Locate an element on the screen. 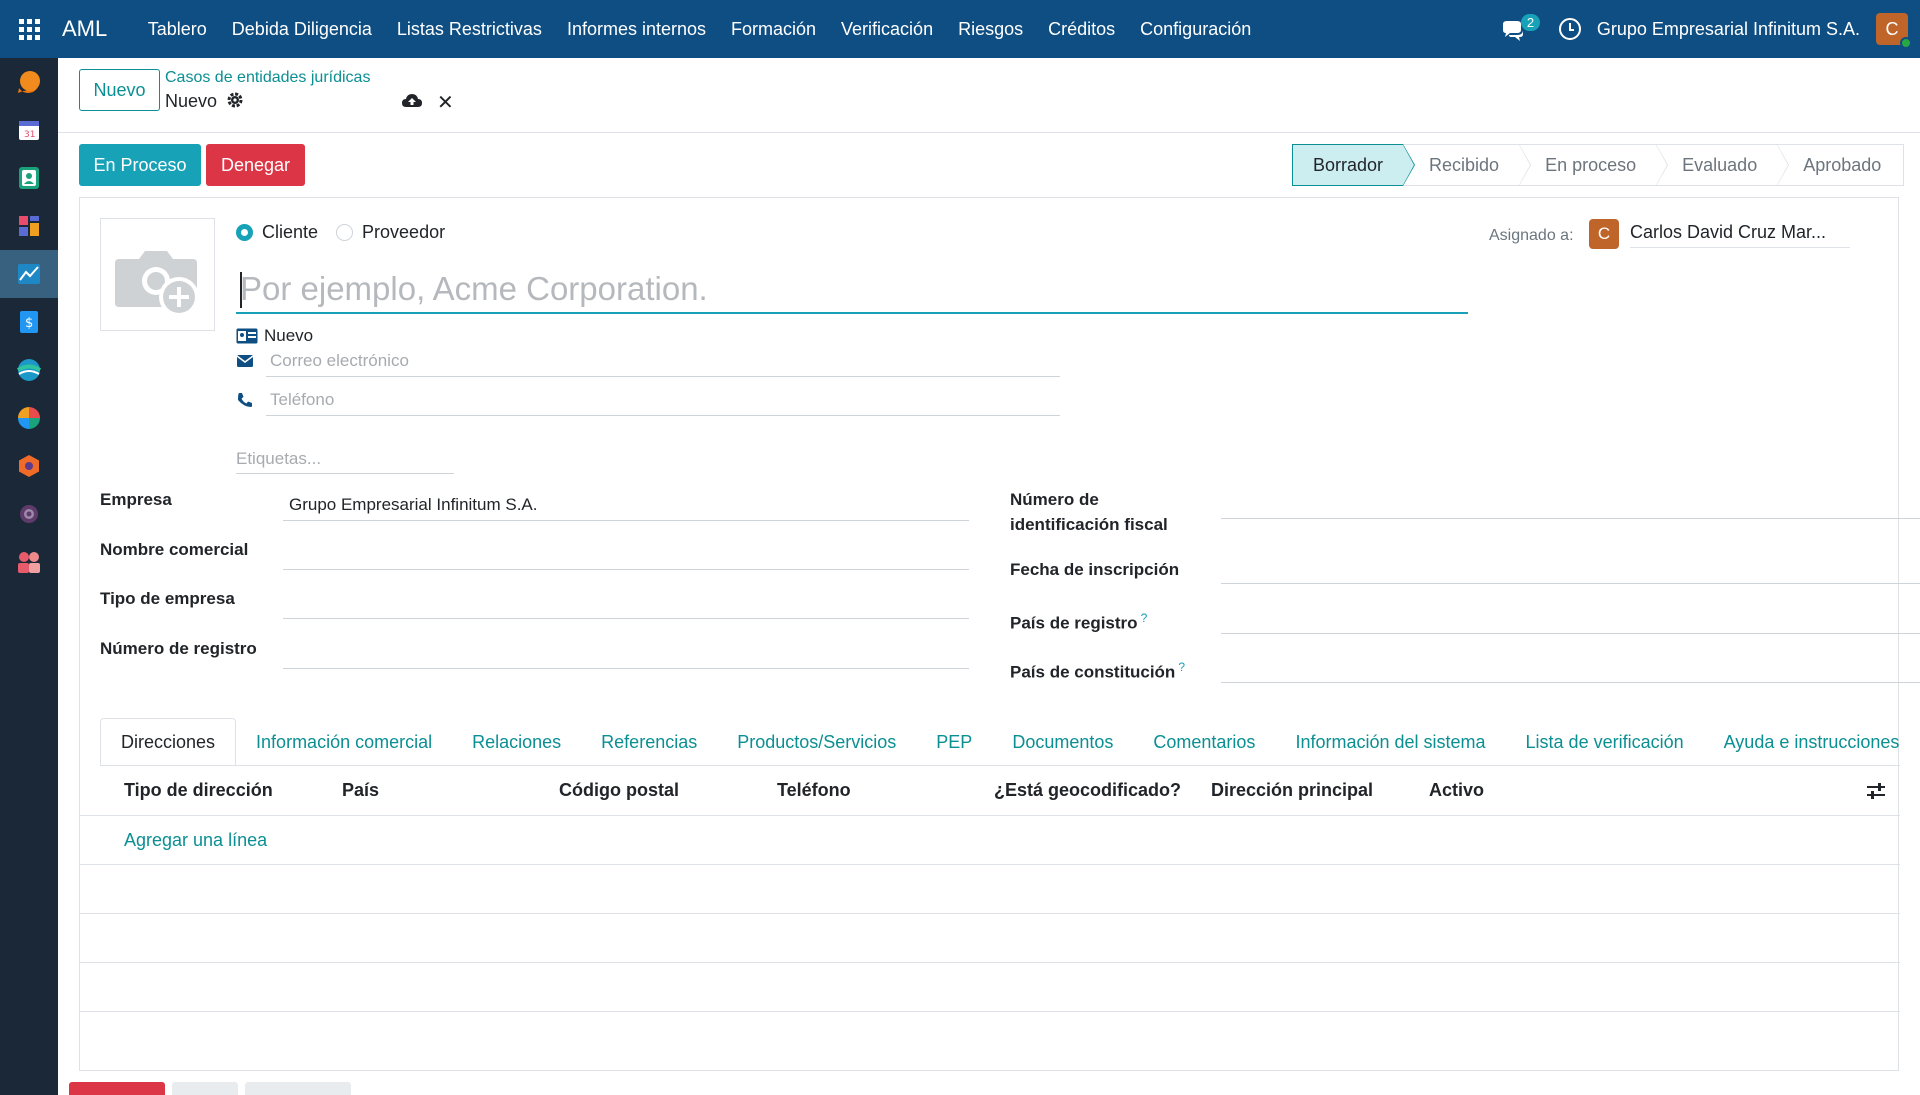 Image resolution: width=1920 pixels, height=1095 pixels. online-status-dot is located at coordinates (1906, 43).